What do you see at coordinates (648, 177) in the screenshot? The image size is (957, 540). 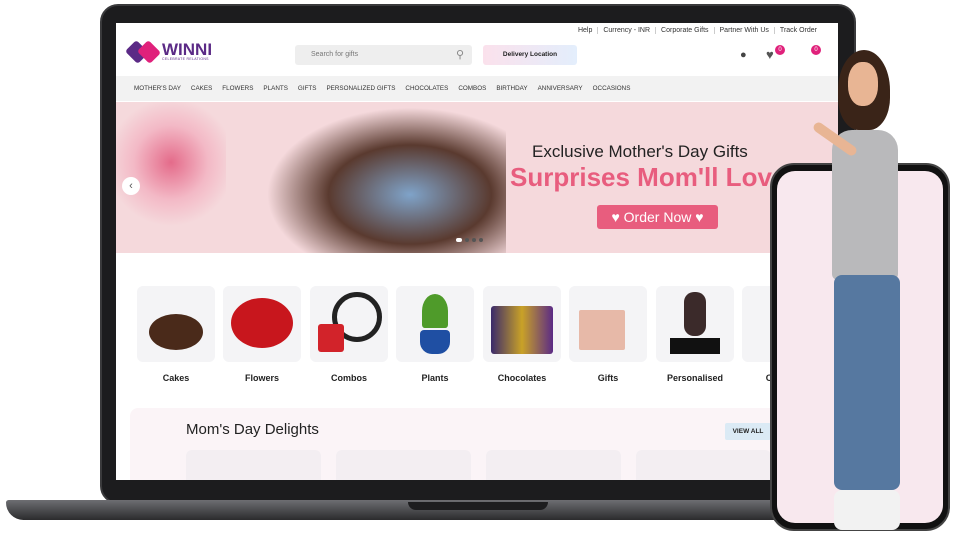 I see `banner-line2: Surprises Mom'll Love` at bounding box center [648, 177].